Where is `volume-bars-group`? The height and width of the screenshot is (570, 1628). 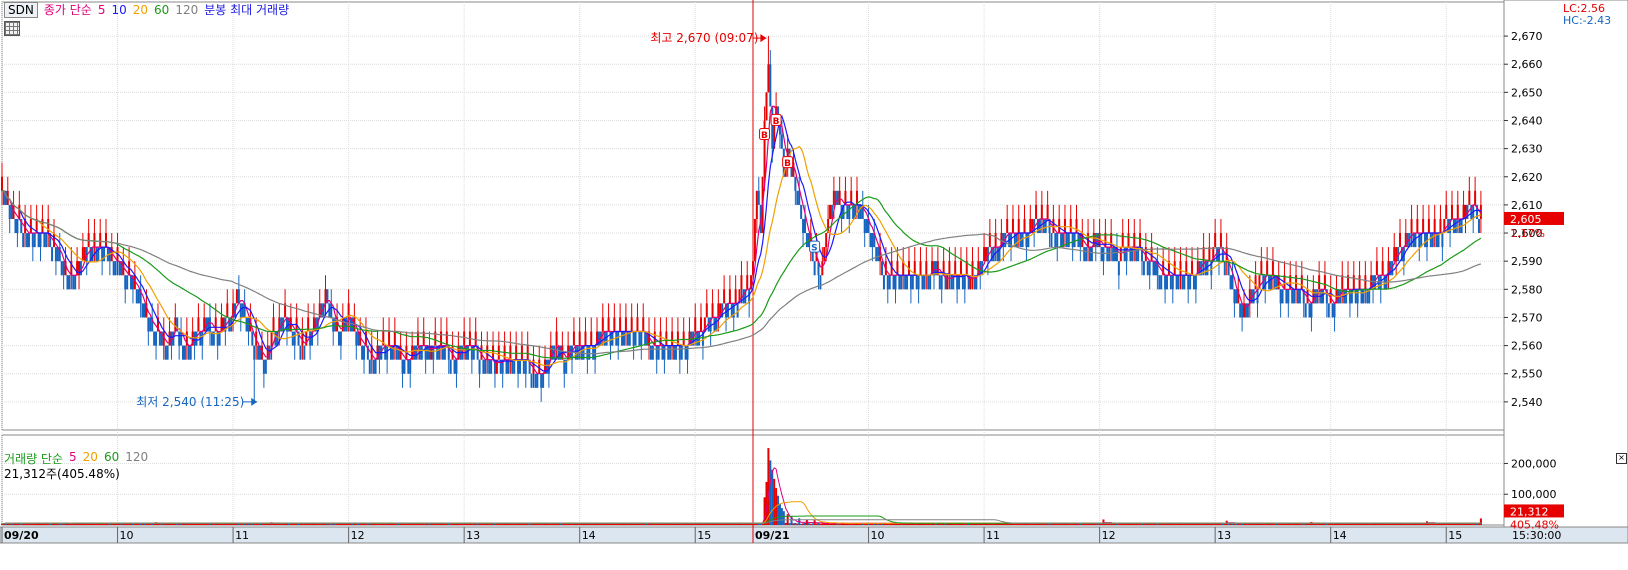
volume-bars-group is located at coordinates (741, 486).